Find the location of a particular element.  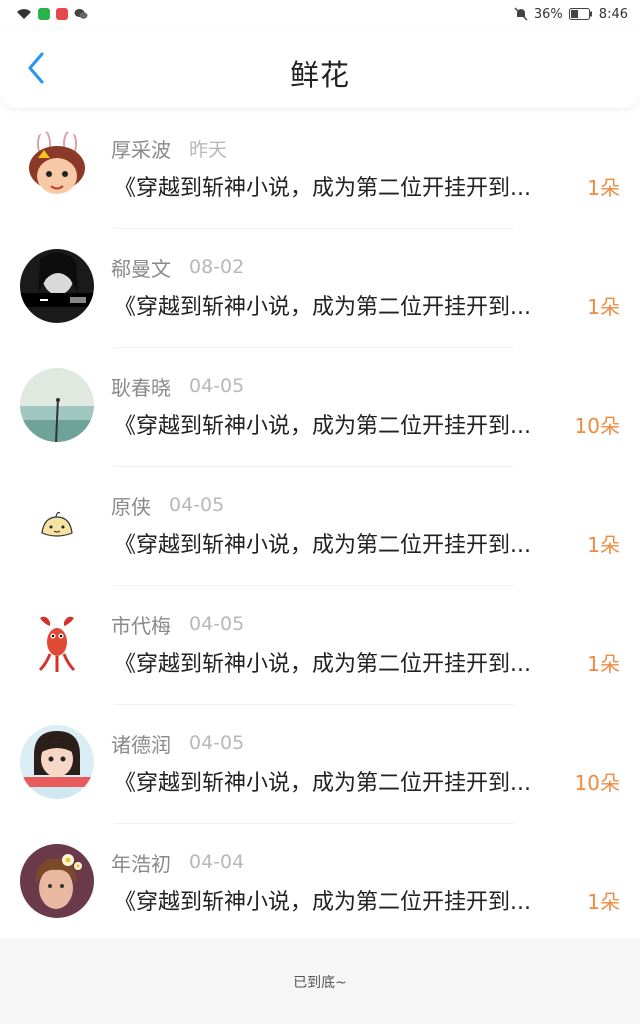

list-item: 原侠 04-05 《穿越到斩神小说，成为第二位开挂开到... 1朵 is located at coordinates (320, 526).